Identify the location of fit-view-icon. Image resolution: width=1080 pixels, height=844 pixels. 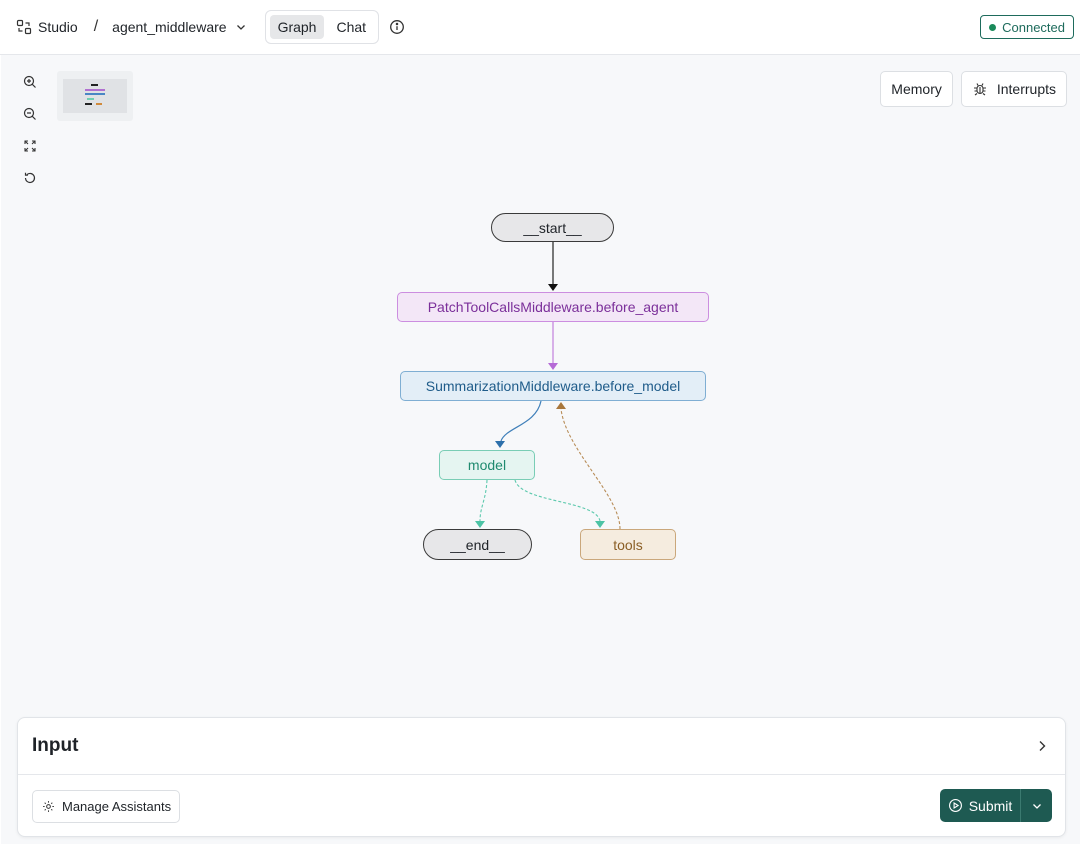
(30, 146).